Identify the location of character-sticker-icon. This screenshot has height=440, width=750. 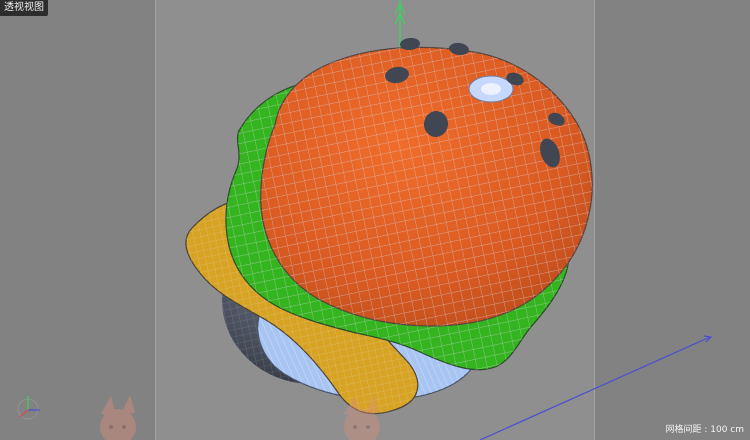
(118, 417).